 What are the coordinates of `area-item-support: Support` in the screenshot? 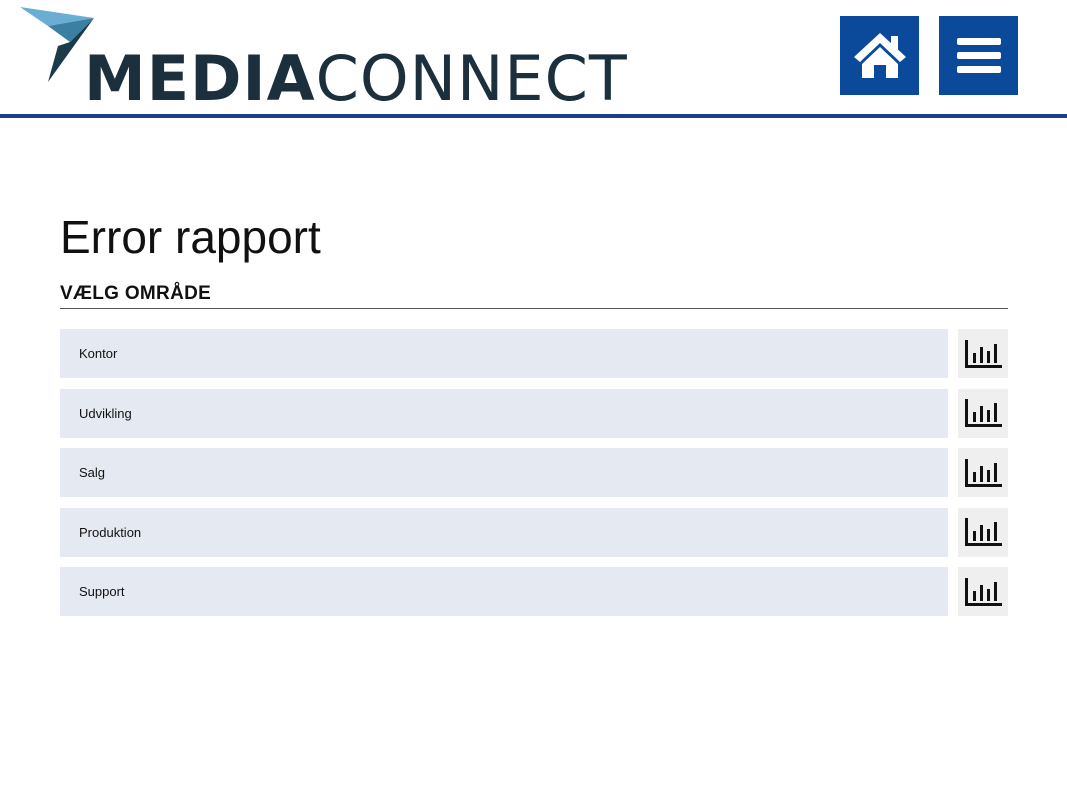 It's located at (504, 591).